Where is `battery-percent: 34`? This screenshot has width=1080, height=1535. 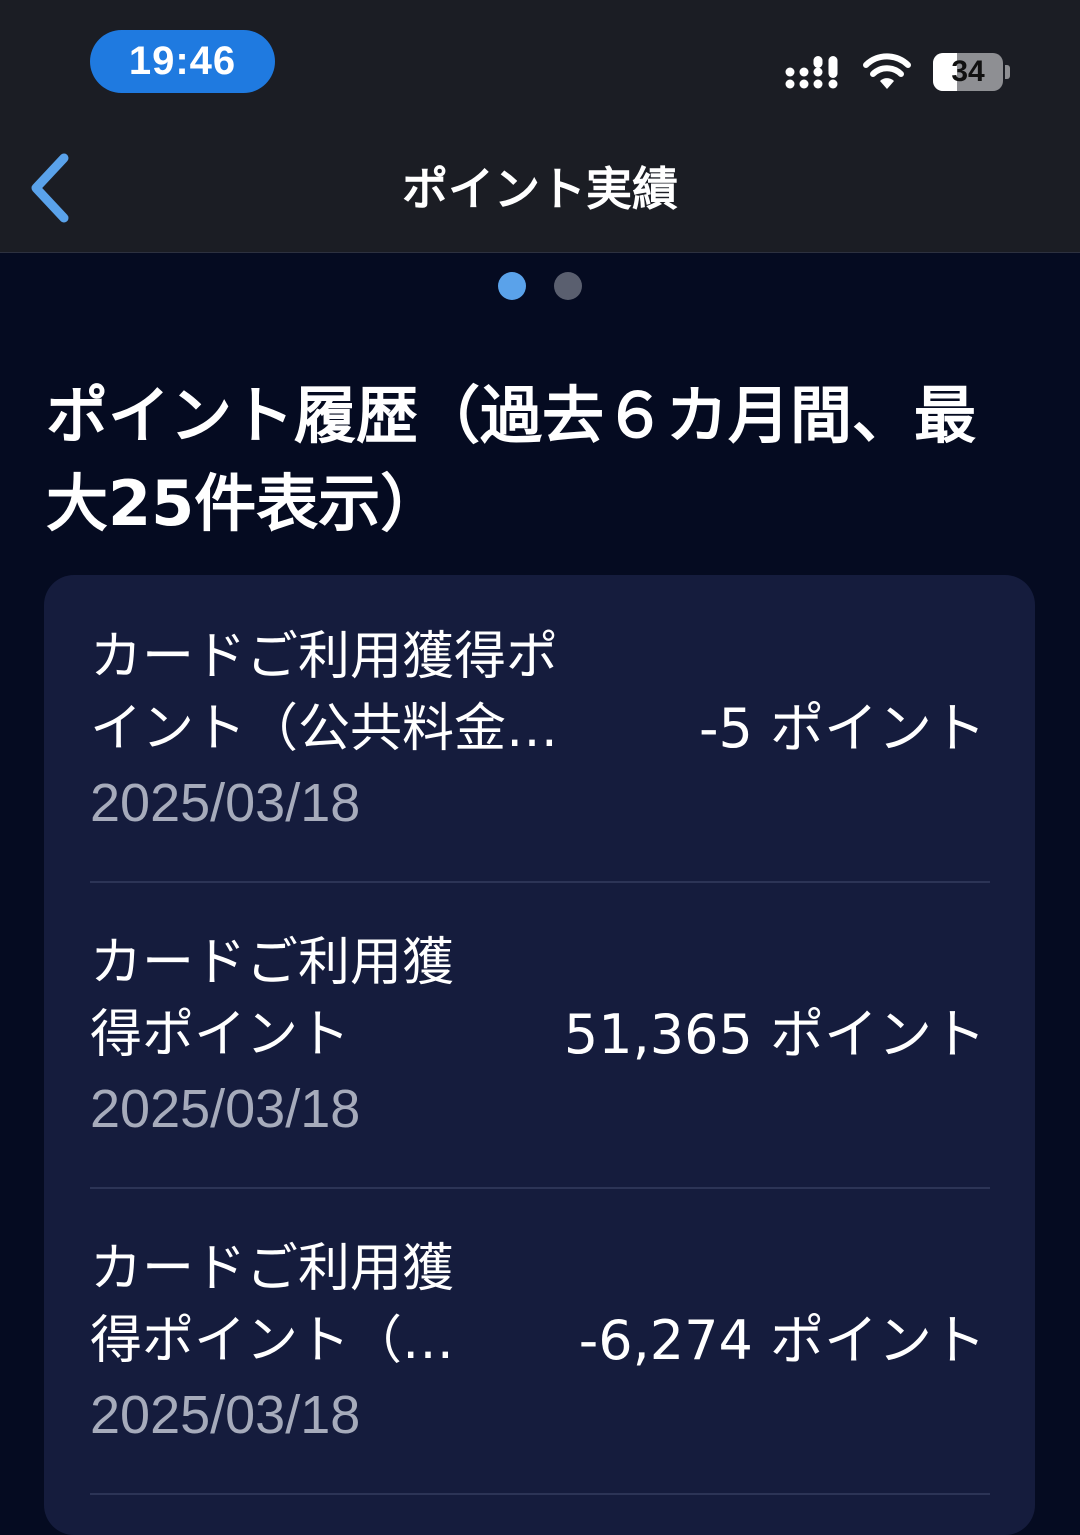
battery-percent: 34 is located at coordinates (968, 71).